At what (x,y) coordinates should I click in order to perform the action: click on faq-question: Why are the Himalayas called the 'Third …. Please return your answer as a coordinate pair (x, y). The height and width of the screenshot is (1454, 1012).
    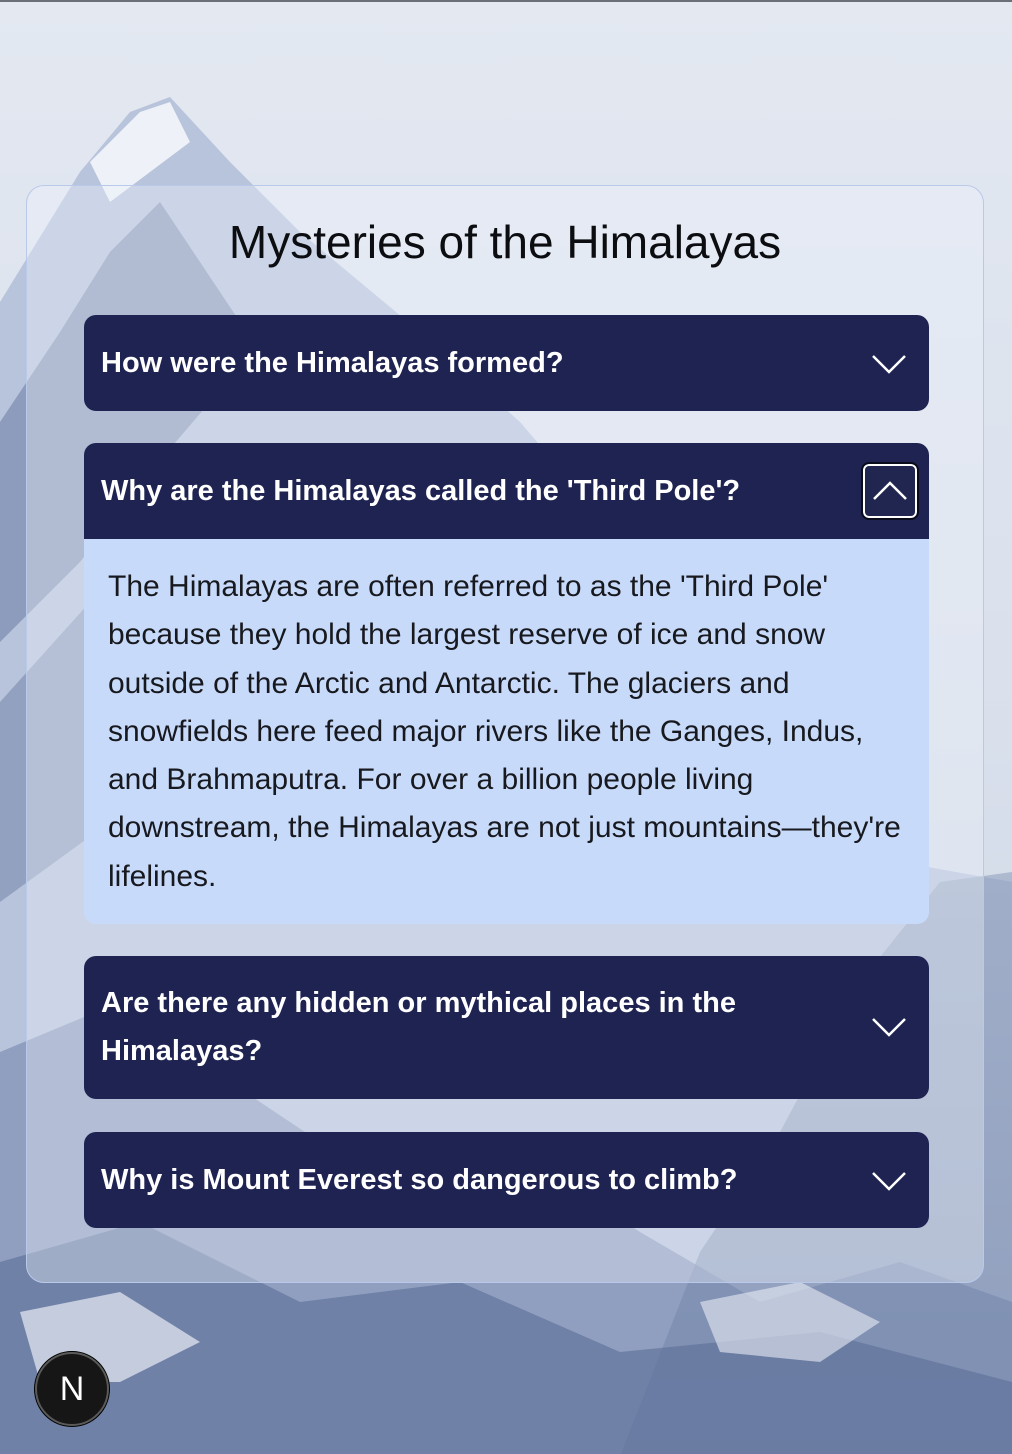
    Looking at the image, I should click on (421, 491).